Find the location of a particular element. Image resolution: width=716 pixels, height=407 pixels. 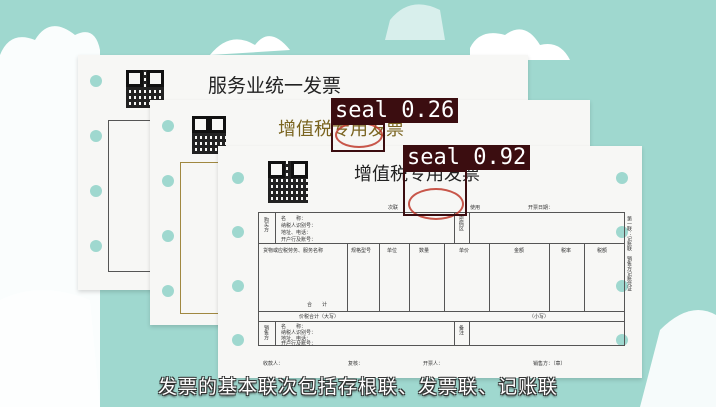

footer-label: 销售方：（章） is located at coordinates (549, 364).